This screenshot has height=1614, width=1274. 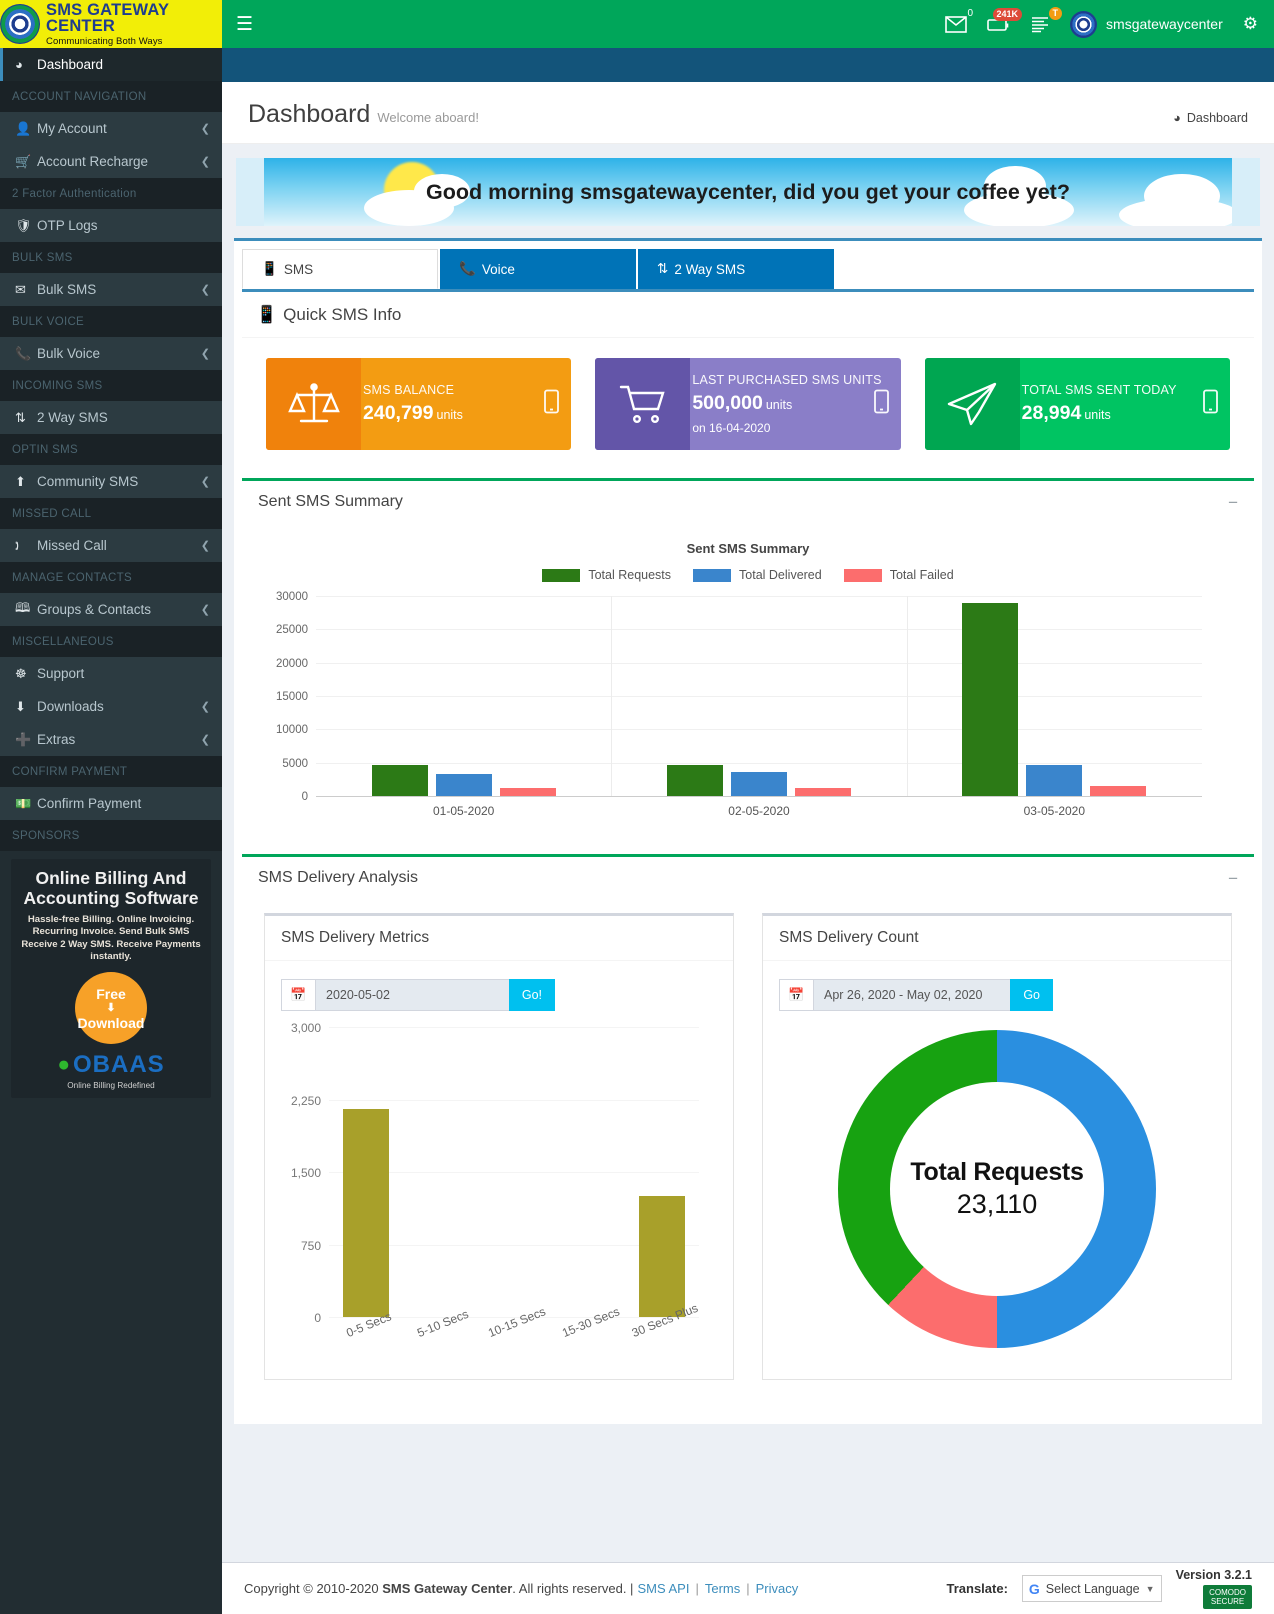 What do you see at coordinates (111, 771) in the screenshot?
I see `sidebar-header-confirm-payment: CONFIRM PAYMENT` at bounding box center [111, 771].